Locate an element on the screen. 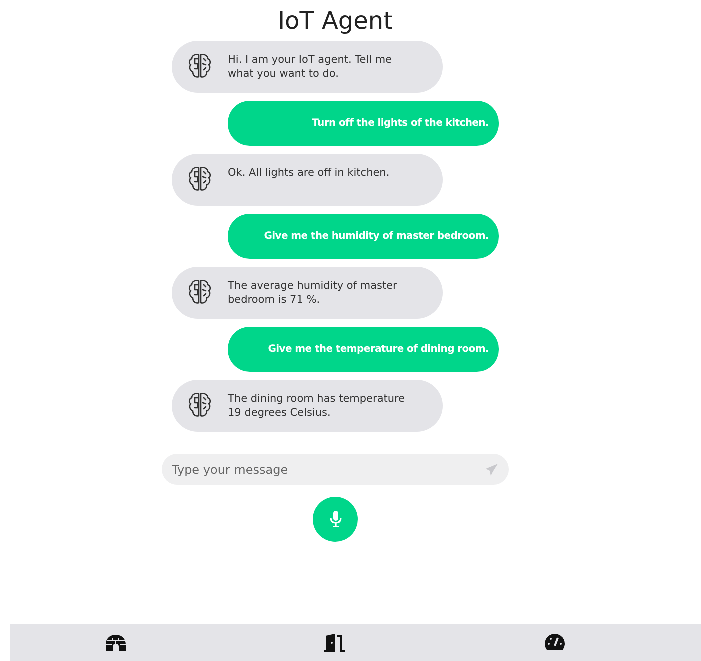 Image resolution: width=701 pixels, height=661 pixels. gauge-icon is located at coordinates (555, 642).